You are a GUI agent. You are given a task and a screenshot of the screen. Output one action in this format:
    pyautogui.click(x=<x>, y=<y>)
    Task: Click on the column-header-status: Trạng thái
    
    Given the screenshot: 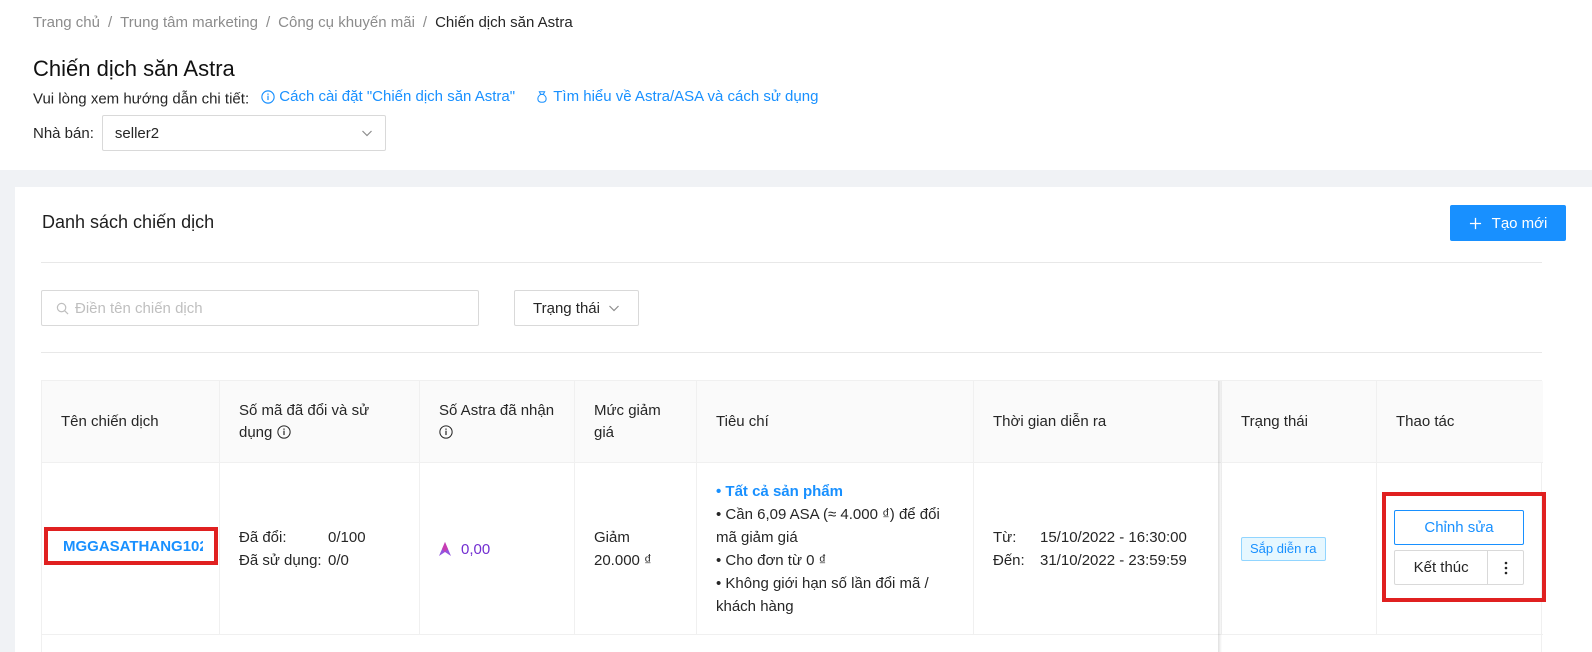 What is the action you would take?
    pyautogui.click(x=1299, y=422)
    